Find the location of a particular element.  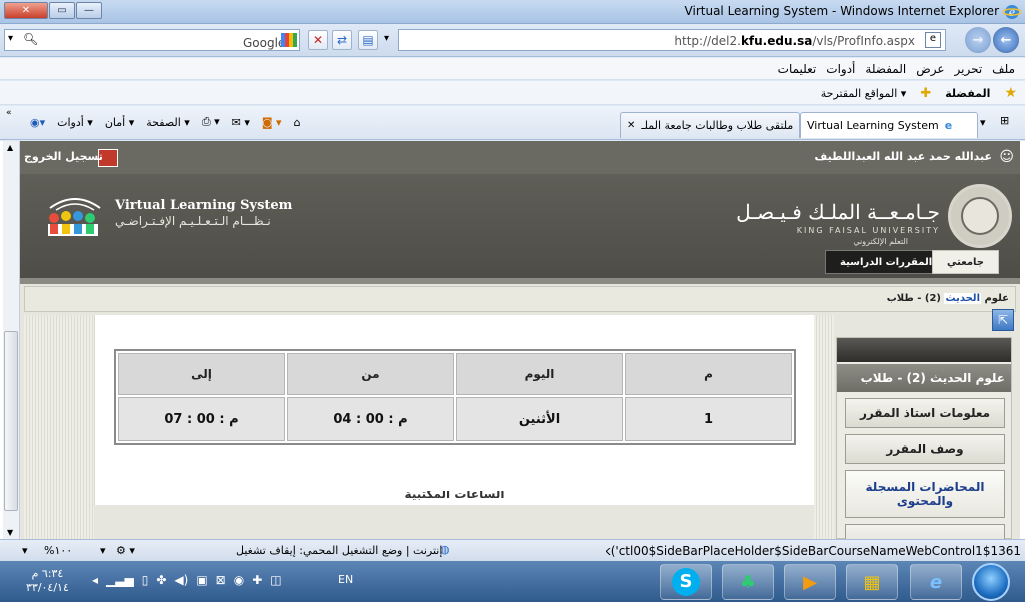

security-icon: ⚙ ▾ is located at coordinates (125, 550).